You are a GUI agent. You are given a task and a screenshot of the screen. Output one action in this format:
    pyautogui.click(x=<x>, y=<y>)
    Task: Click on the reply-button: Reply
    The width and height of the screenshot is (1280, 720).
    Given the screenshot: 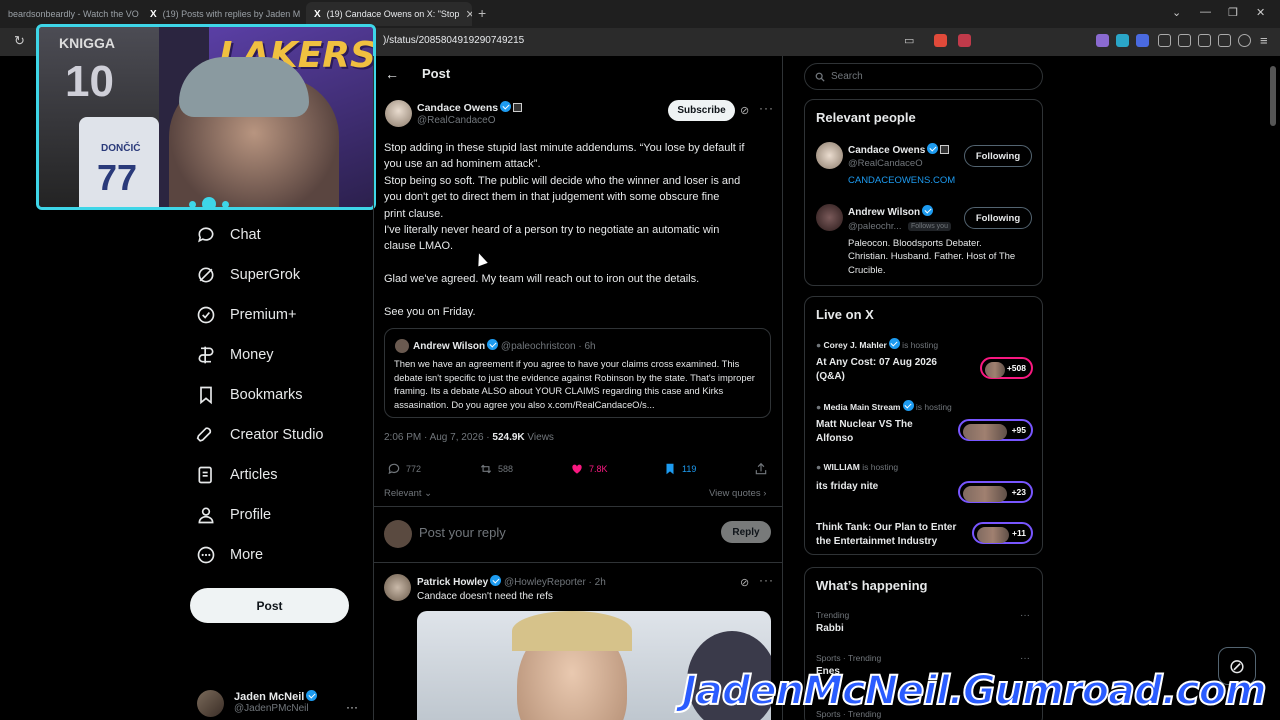 What is the action you would take?
    pyautogui.click(x=746, y=532)
    